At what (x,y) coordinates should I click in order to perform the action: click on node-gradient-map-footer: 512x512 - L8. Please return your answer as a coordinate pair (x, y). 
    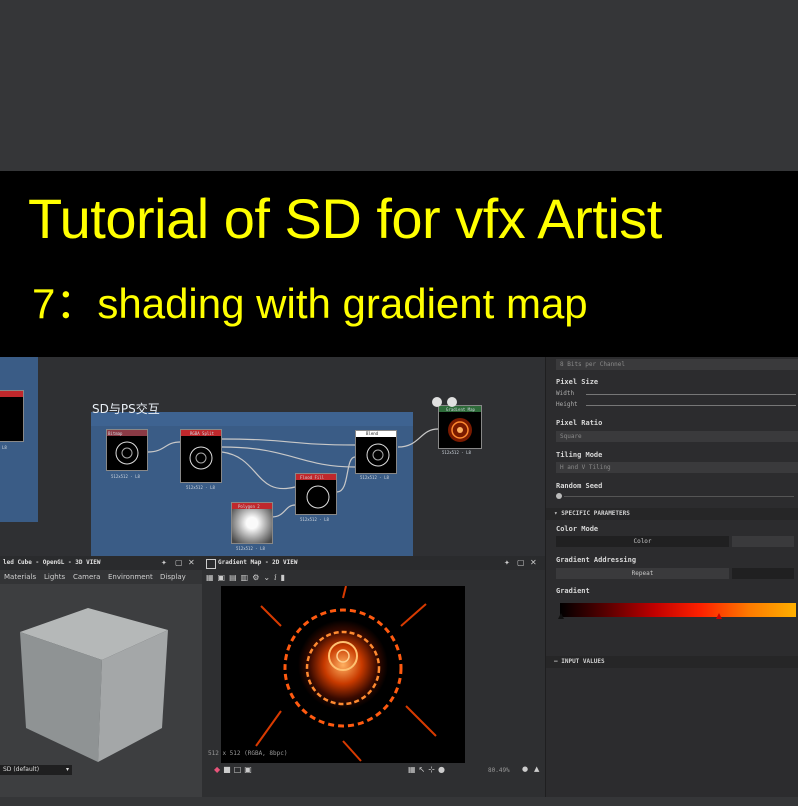
    Looking at the image, I should click on (456, 452).